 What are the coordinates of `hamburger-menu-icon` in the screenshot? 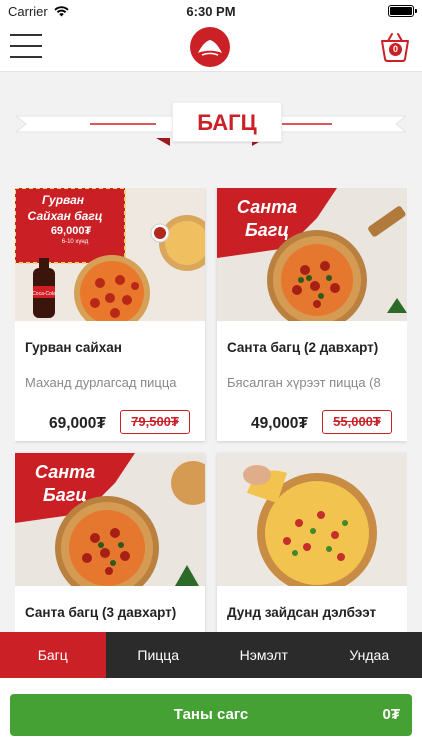 It's located at (26, 46).